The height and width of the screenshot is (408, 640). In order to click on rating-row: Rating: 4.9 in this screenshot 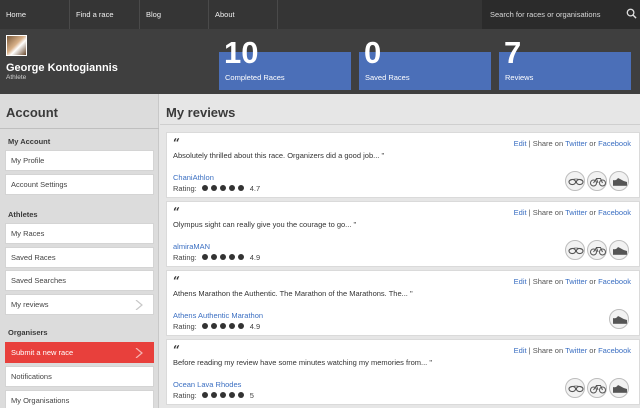, I will do `click(216, 326)`.